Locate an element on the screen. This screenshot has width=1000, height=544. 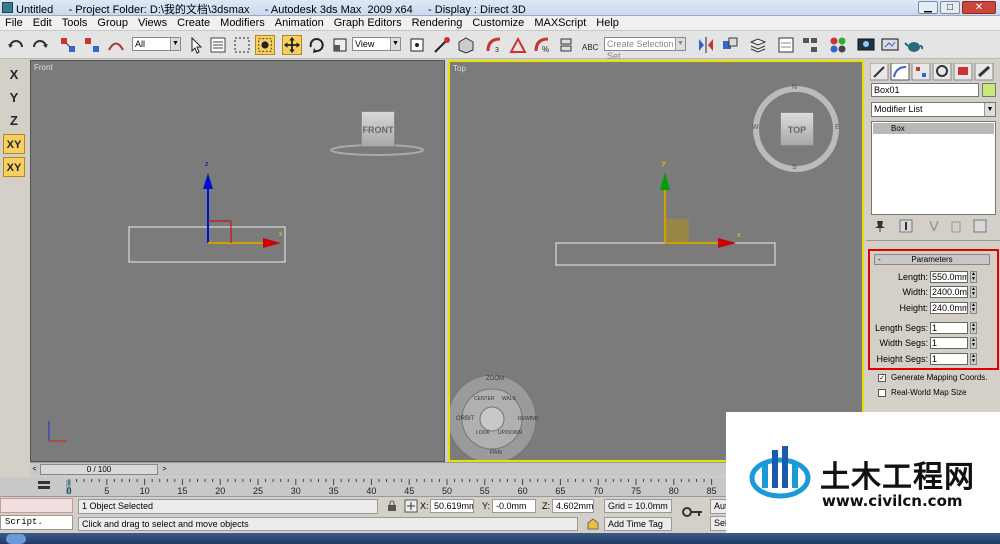
keyboard-shortcut-override-icon is located at coordinates (466, 45).